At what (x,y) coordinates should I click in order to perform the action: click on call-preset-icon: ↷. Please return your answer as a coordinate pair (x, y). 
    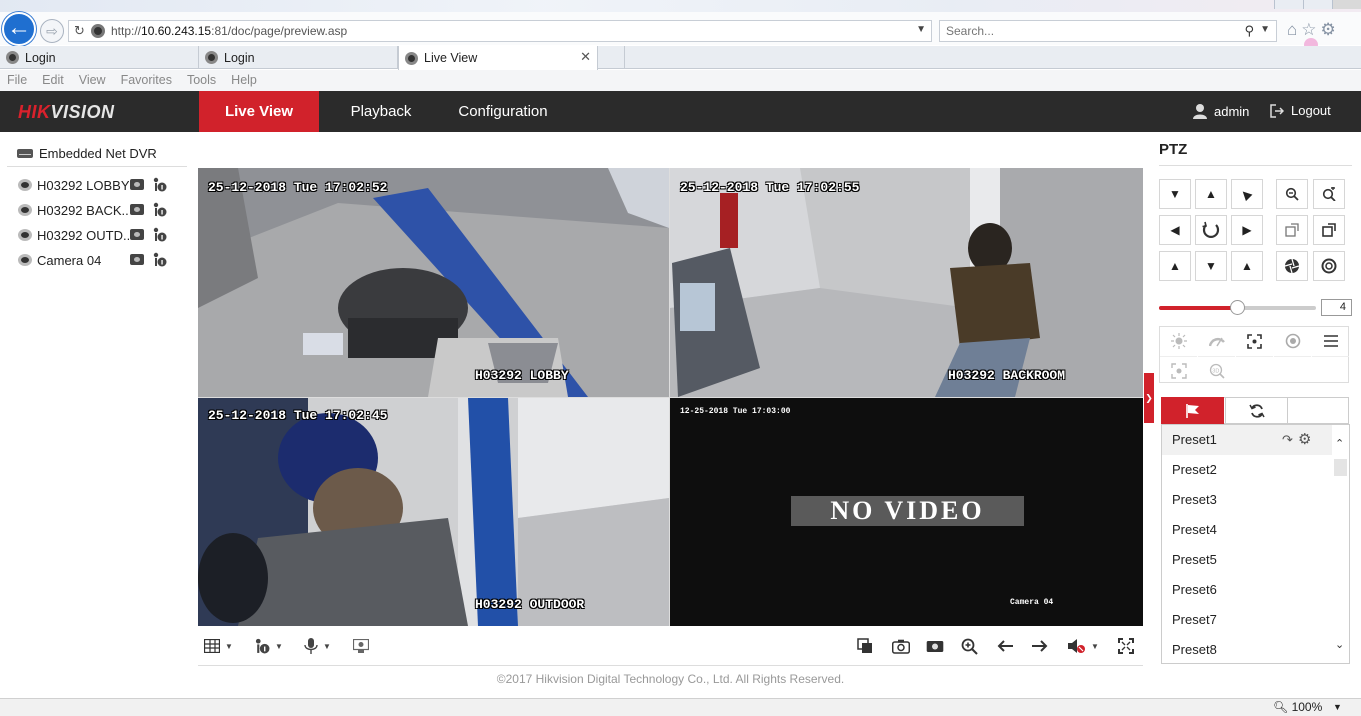
    Looking at the image, I should click on (1287, 440).